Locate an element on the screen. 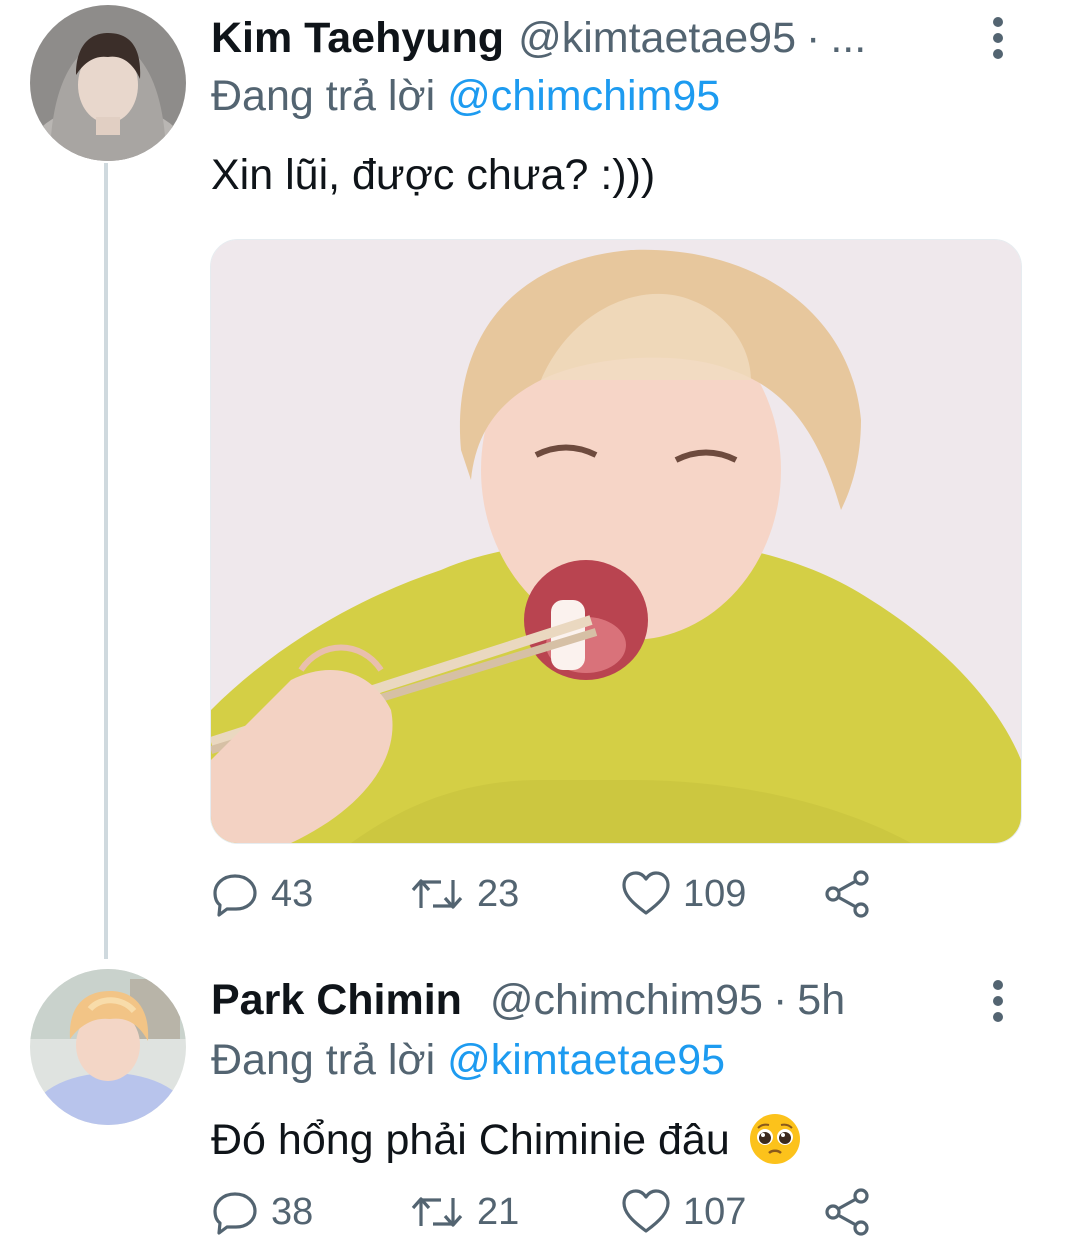 Image resolution: width=1080 pixels, height=1254 pixels. tweet-text: Xin lũi, được chưa? :))) is located at coordinates (433, 175).